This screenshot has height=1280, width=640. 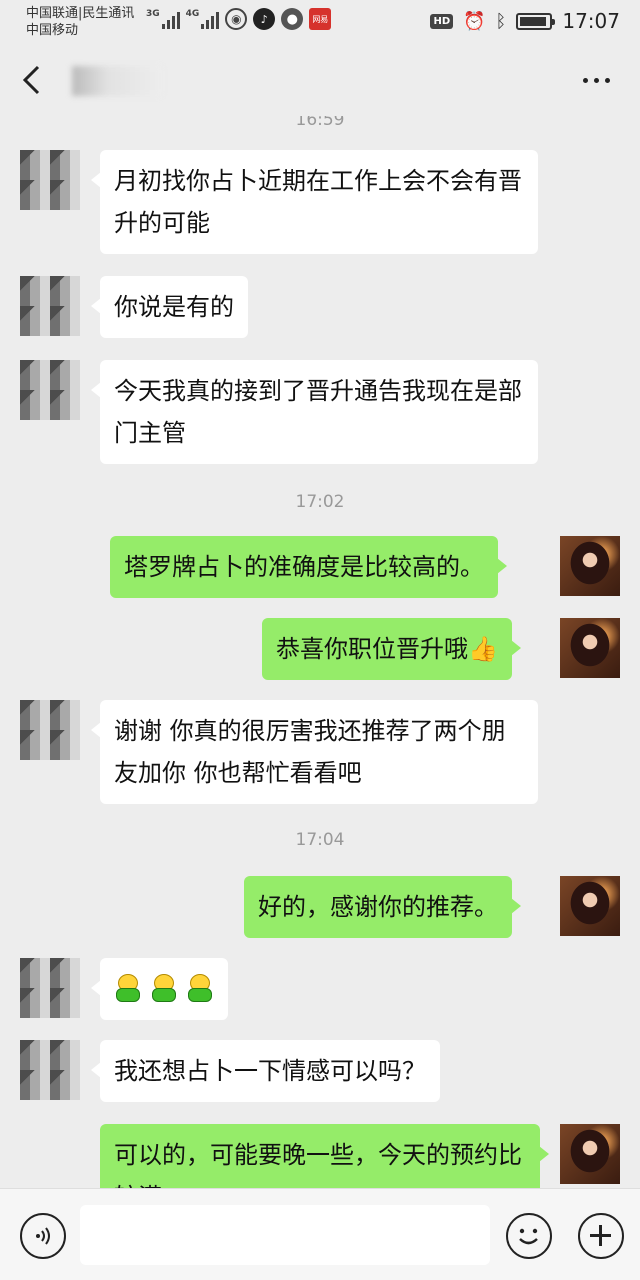 What do you see at coordinates (314, 202) in the screenshot?
I see `message-incoming: 月初找你占卜近期在工作上会不会有晋升的可能` at bounding box center [314, 202].